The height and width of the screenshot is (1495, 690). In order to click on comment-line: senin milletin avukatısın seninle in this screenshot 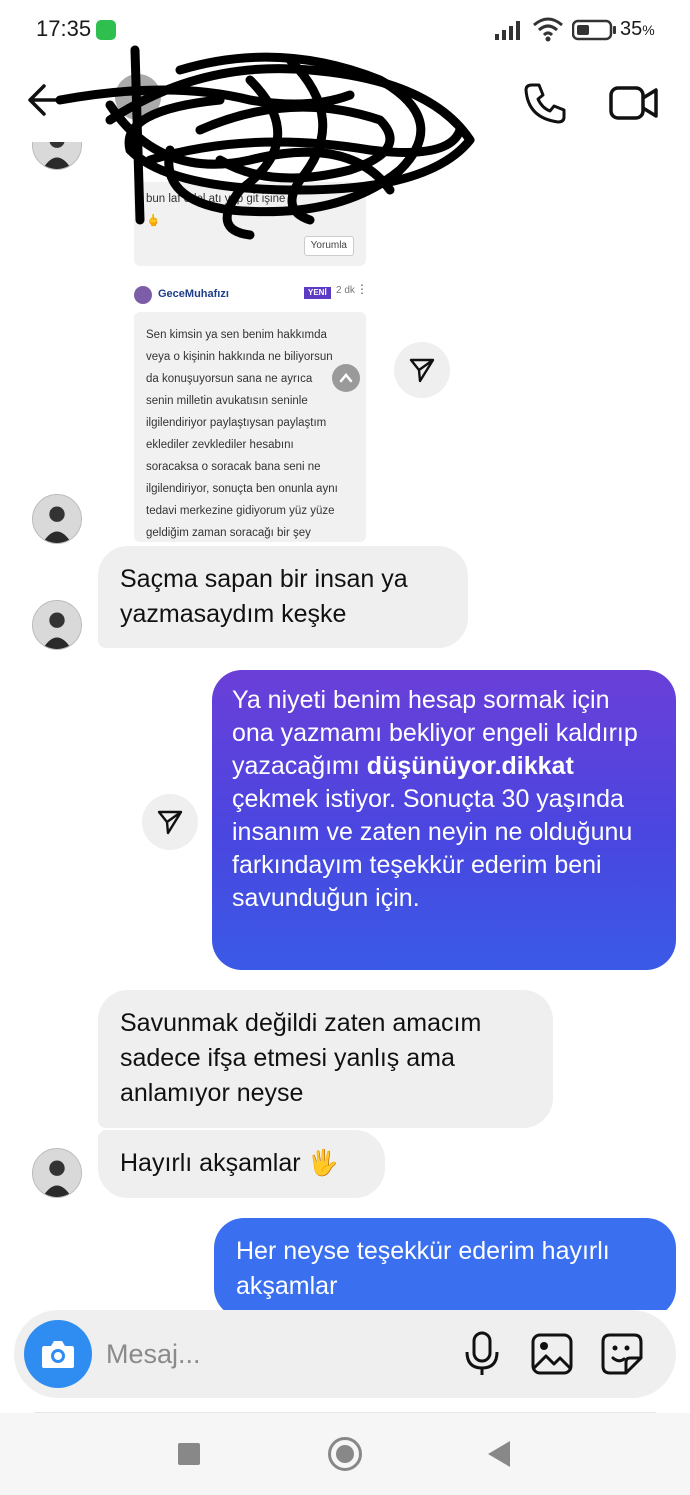, I will do `click(227, 401)`.